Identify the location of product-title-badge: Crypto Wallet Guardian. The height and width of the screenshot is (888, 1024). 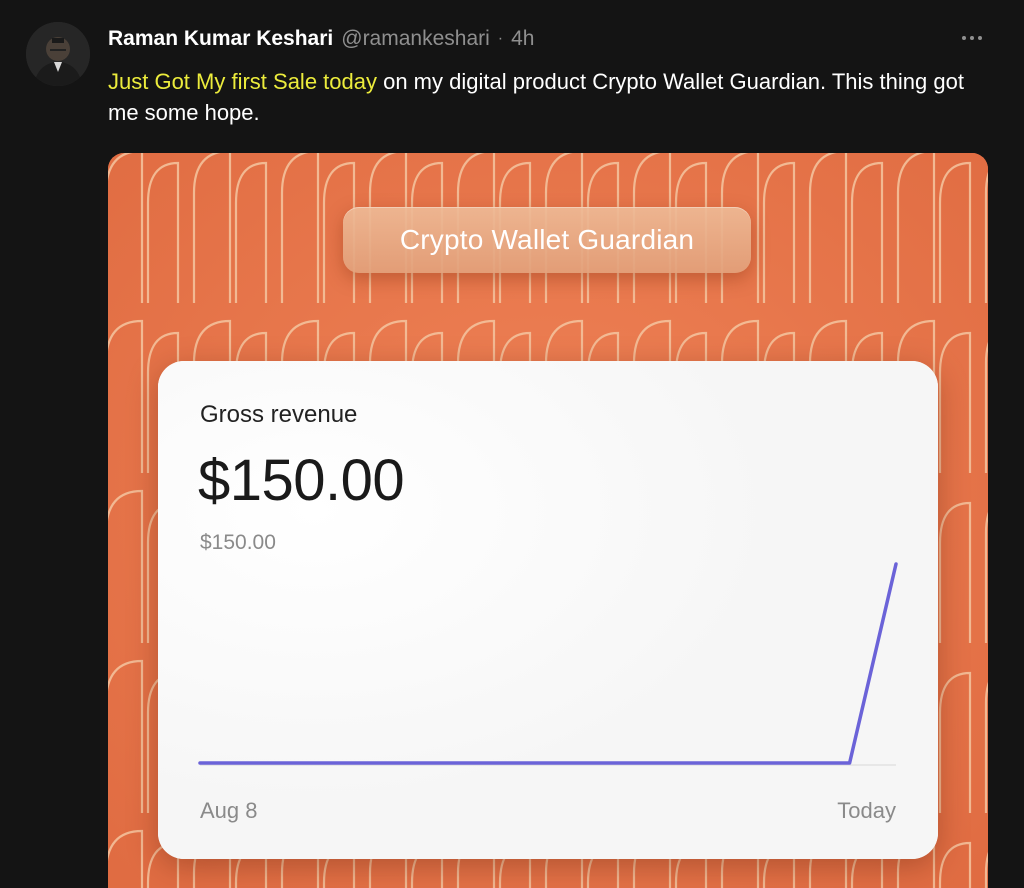
(547, 240).